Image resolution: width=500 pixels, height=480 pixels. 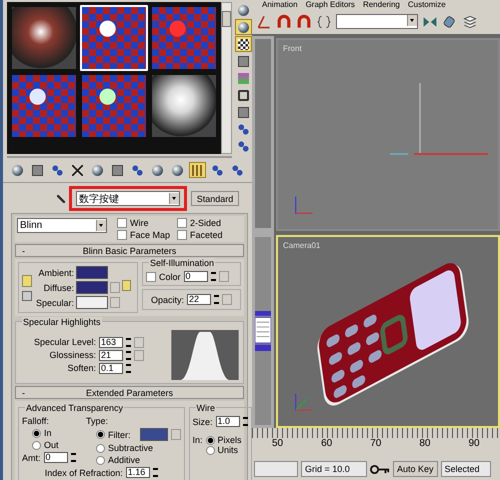 What do you see at coordinates (377, 22) in the screenshot?
I see `selection-set-dropdown` at bounding box center [377, 22].